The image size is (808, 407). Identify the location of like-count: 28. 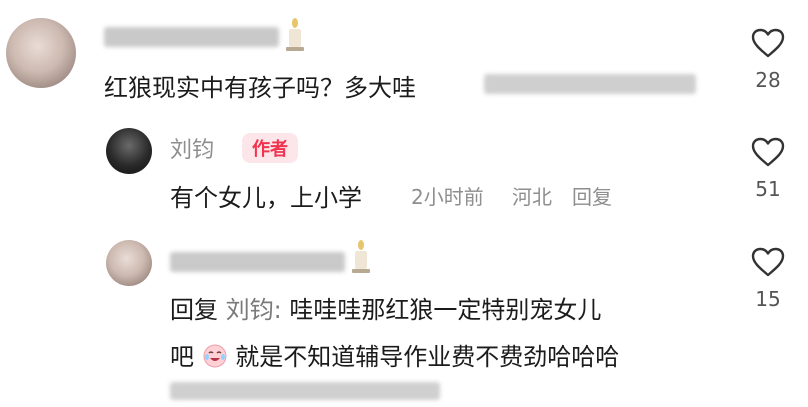
(768, 80).